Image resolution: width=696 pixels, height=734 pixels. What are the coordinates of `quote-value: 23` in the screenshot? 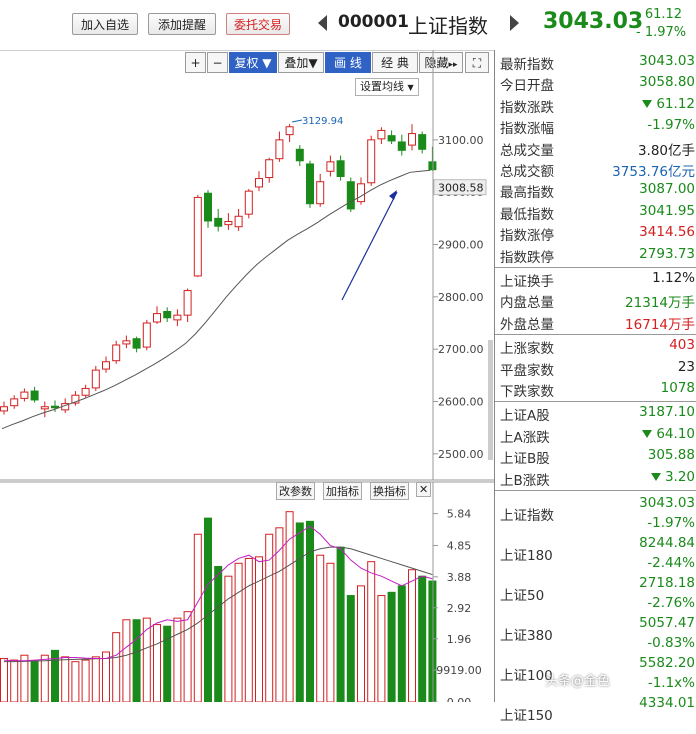 It's located at (686, 366).